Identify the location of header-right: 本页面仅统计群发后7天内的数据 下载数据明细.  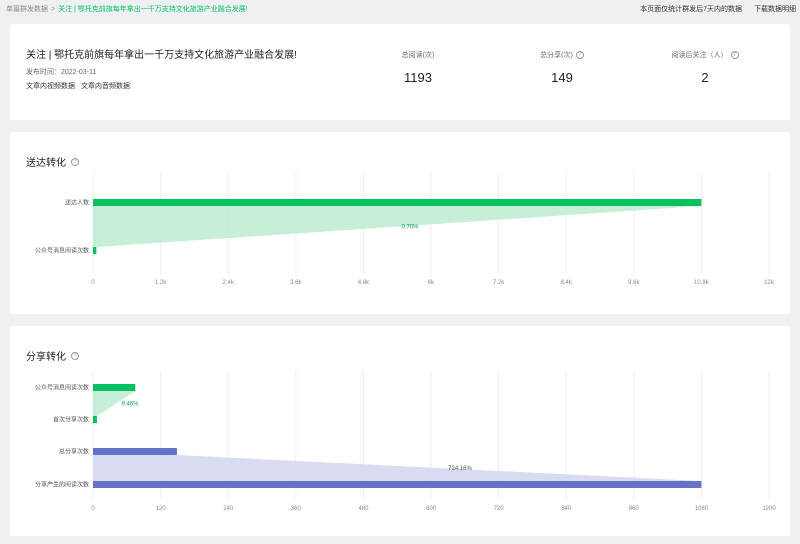
(718, 9).